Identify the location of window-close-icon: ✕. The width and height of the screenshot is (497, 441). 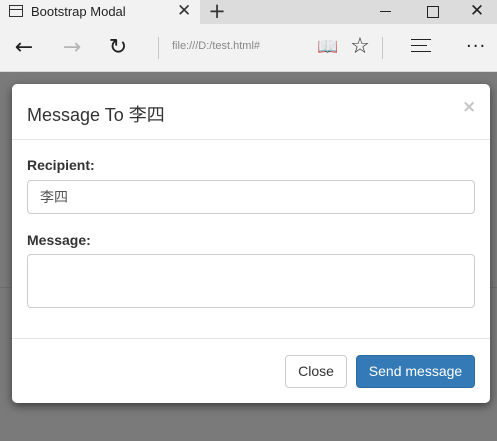
(477, 12).